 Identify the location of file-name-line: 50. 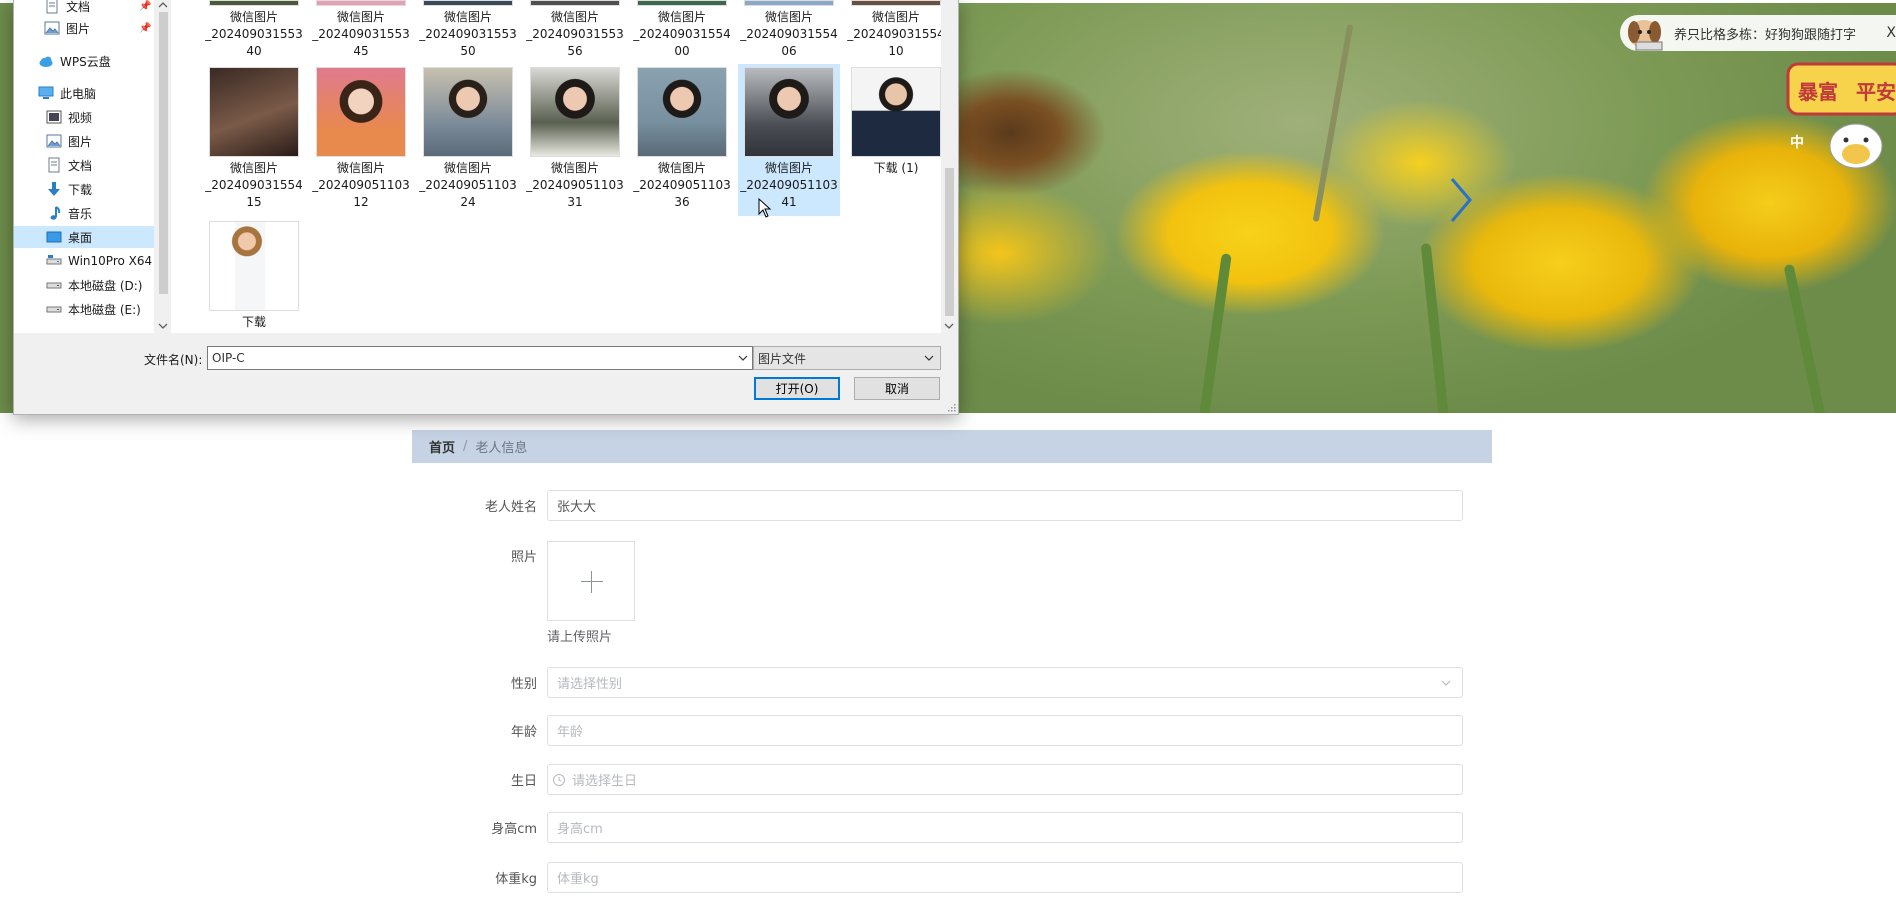
(468, 51).